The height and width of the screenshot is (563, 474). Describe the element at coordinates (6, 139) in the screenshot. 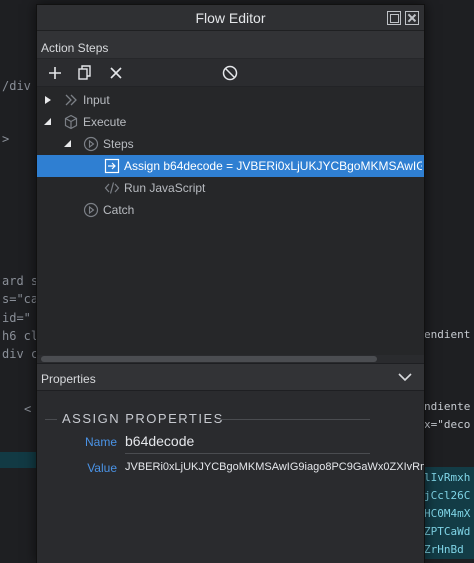

I see `code-line: >` at that location.